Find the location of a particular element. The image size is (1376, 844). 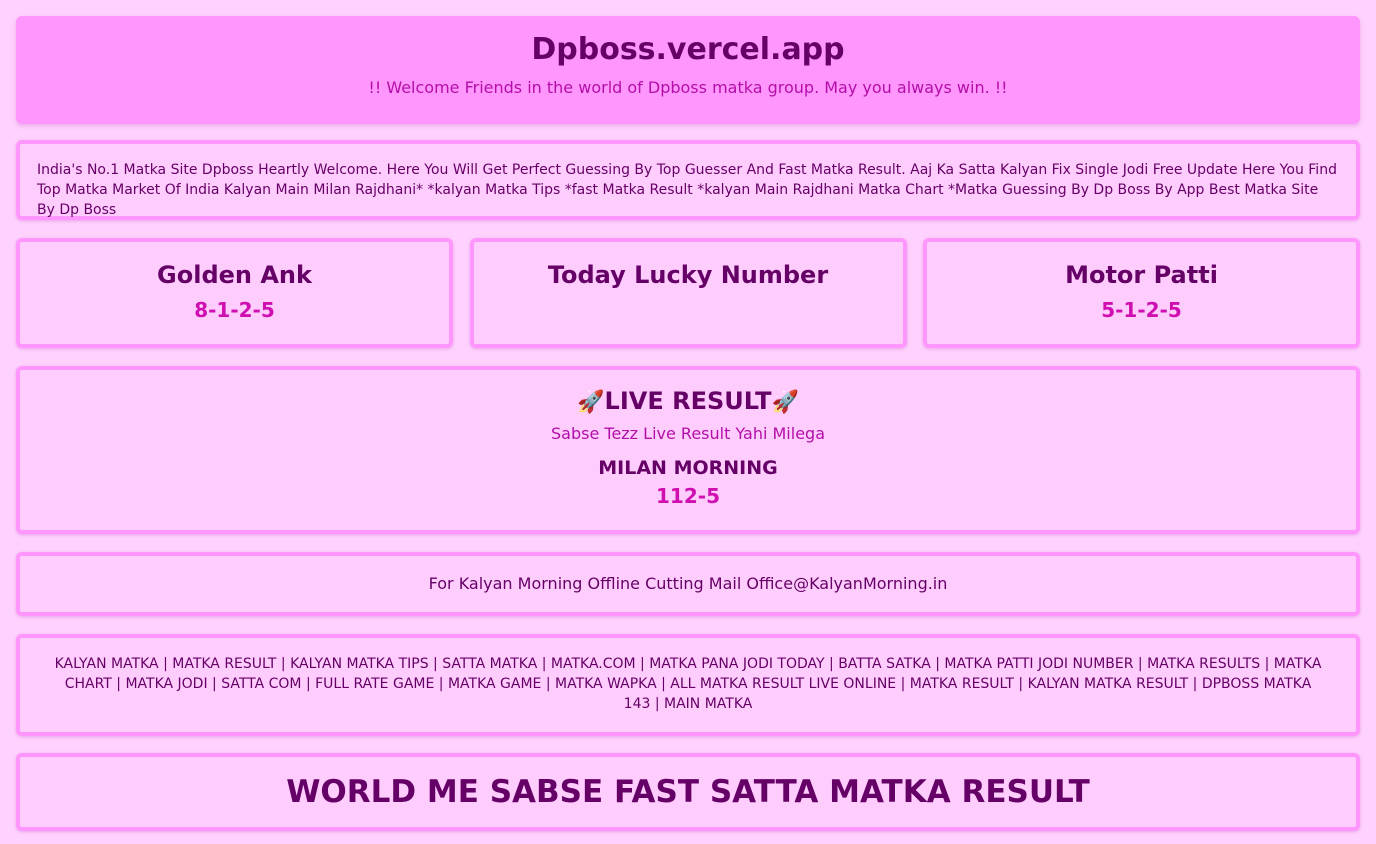

live-result-heading: 🚀LIVE RESULT🚀 is located at coordinates (688, 402).